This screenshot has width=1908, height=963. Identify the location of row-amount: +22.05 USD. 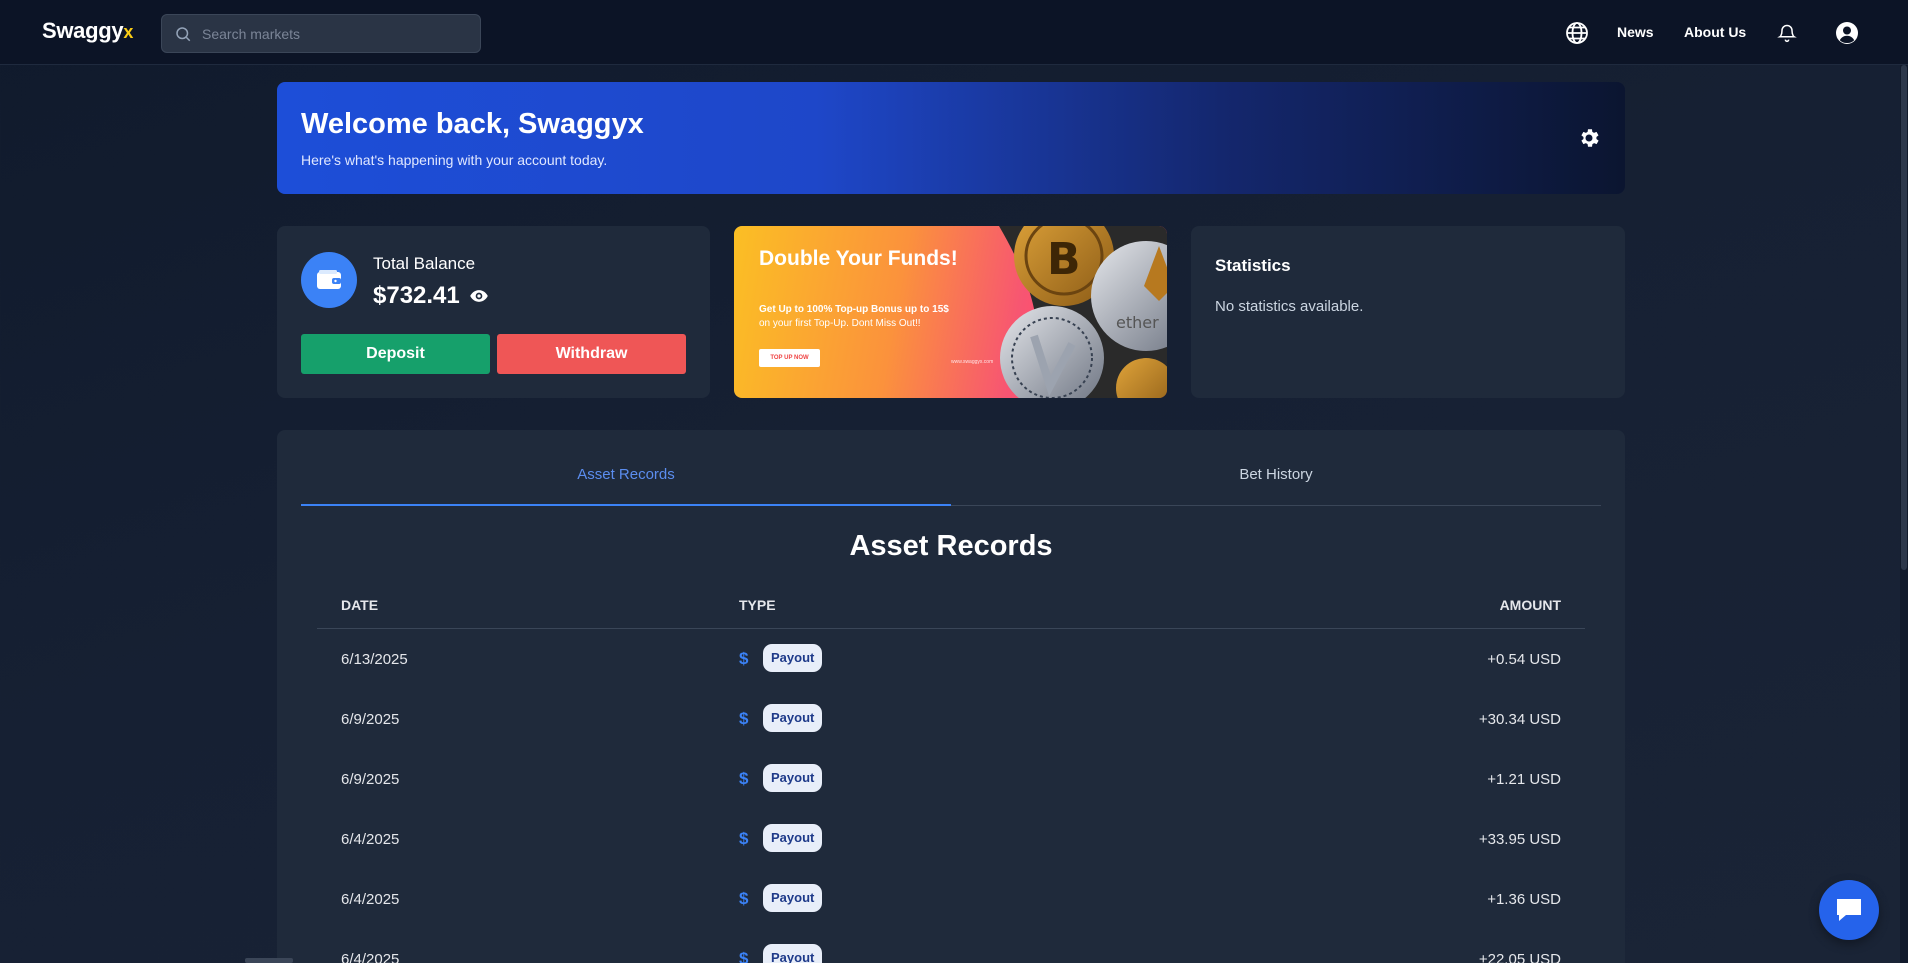
(1519, 957).